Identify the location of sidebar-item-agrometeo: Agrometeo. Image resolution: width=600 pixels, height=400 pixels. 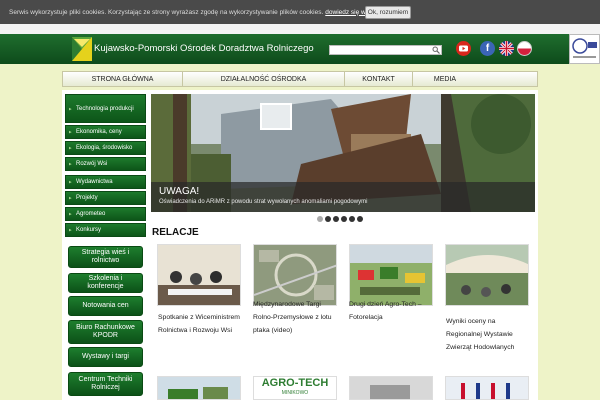
(105, 214).